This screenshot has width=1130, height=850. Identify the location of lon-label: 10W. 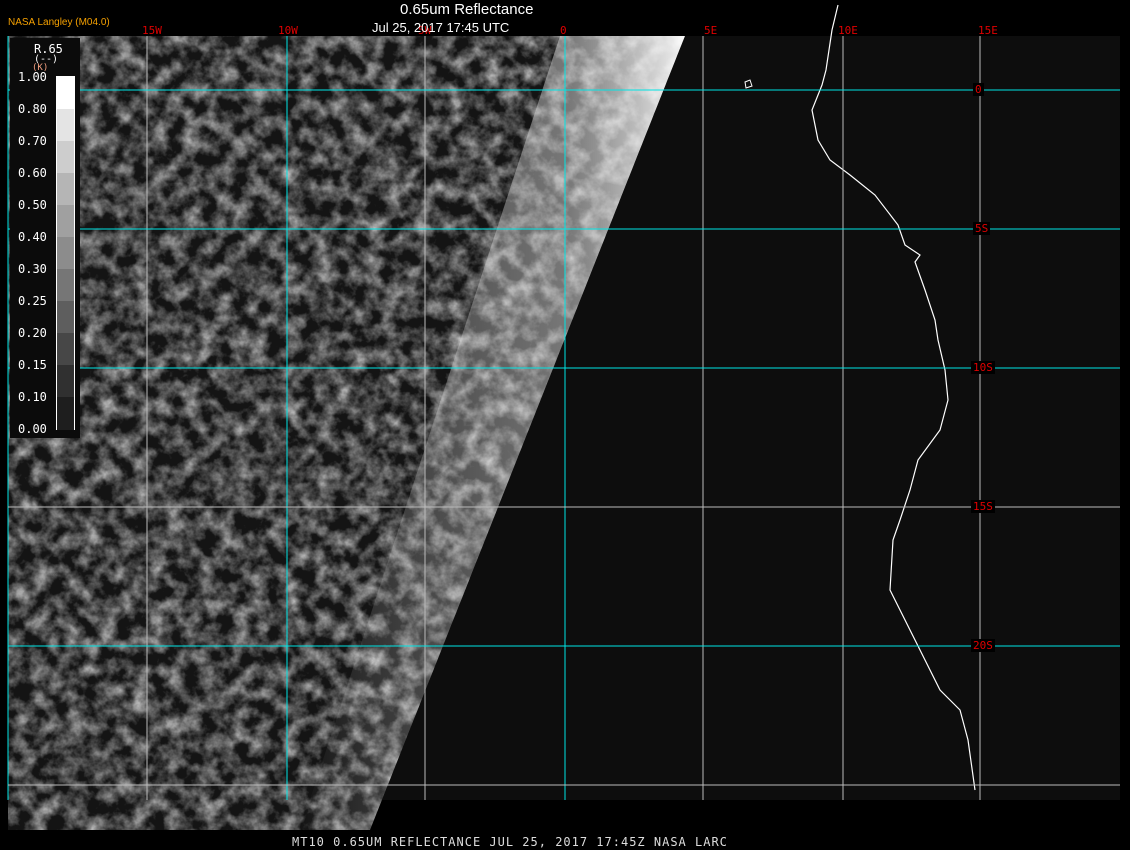
(288, 30).